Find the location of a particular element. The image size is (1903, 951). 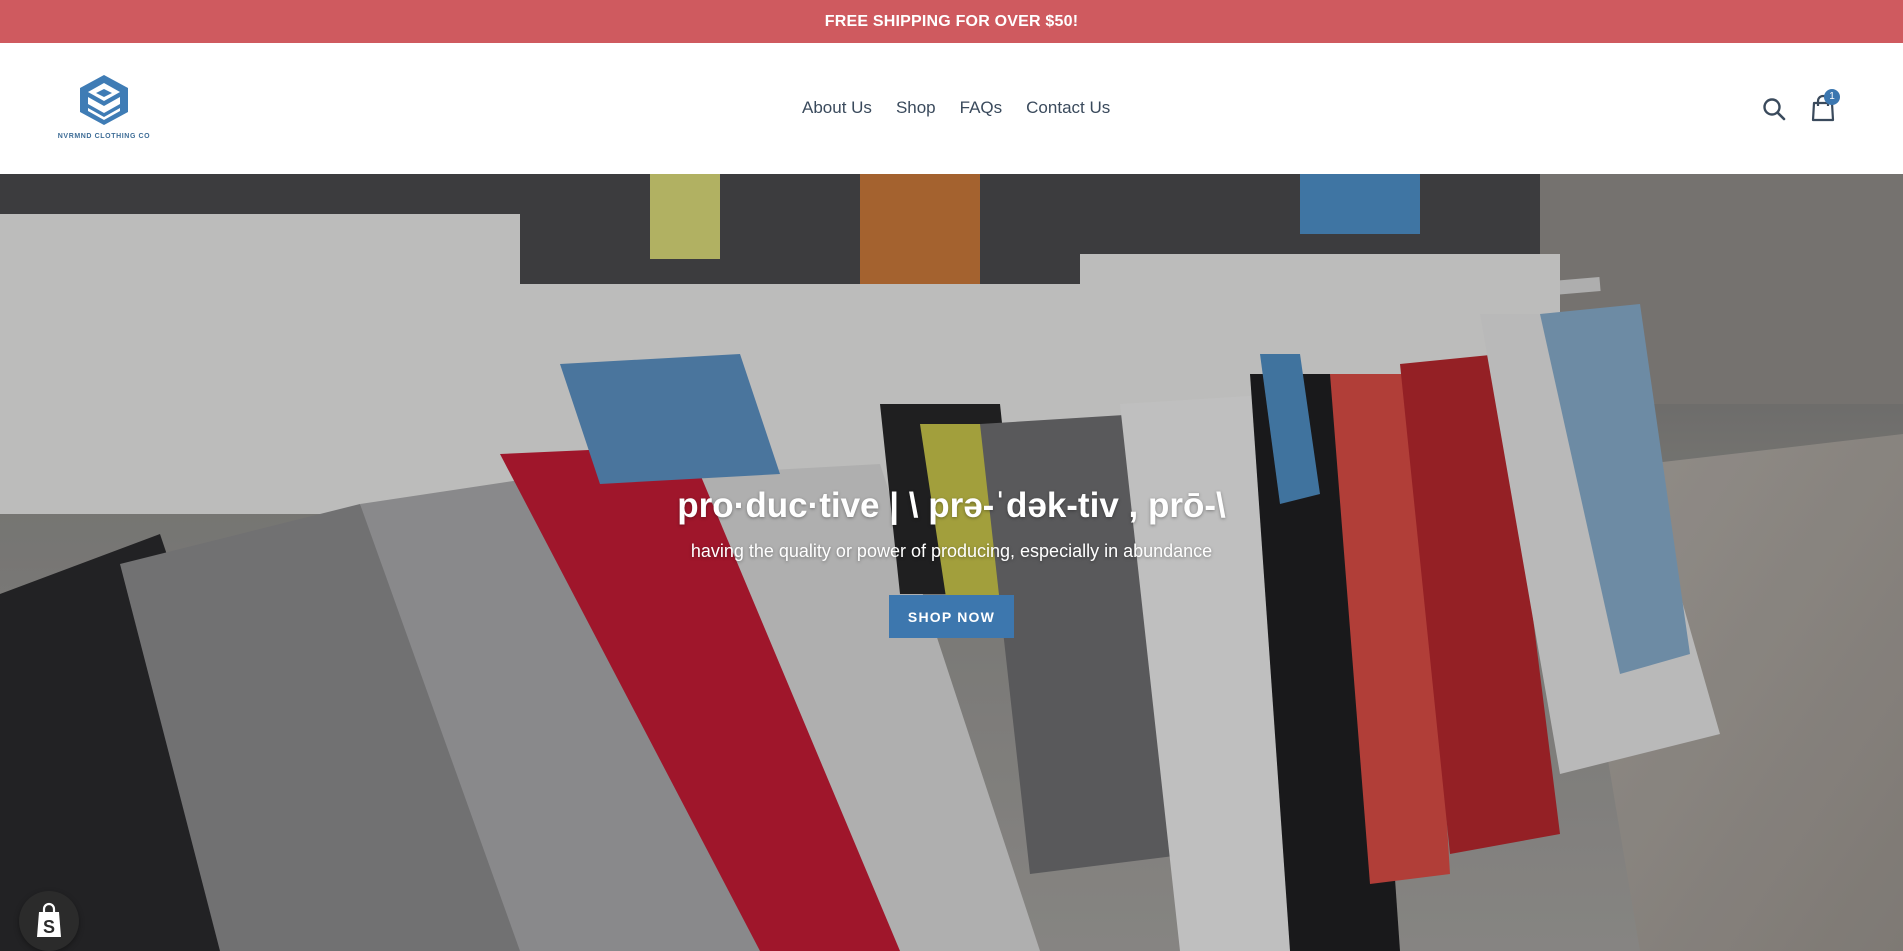

announcement-text: FREE SHIPPING FOR OVER $50! is located at coordinates (951, 21).